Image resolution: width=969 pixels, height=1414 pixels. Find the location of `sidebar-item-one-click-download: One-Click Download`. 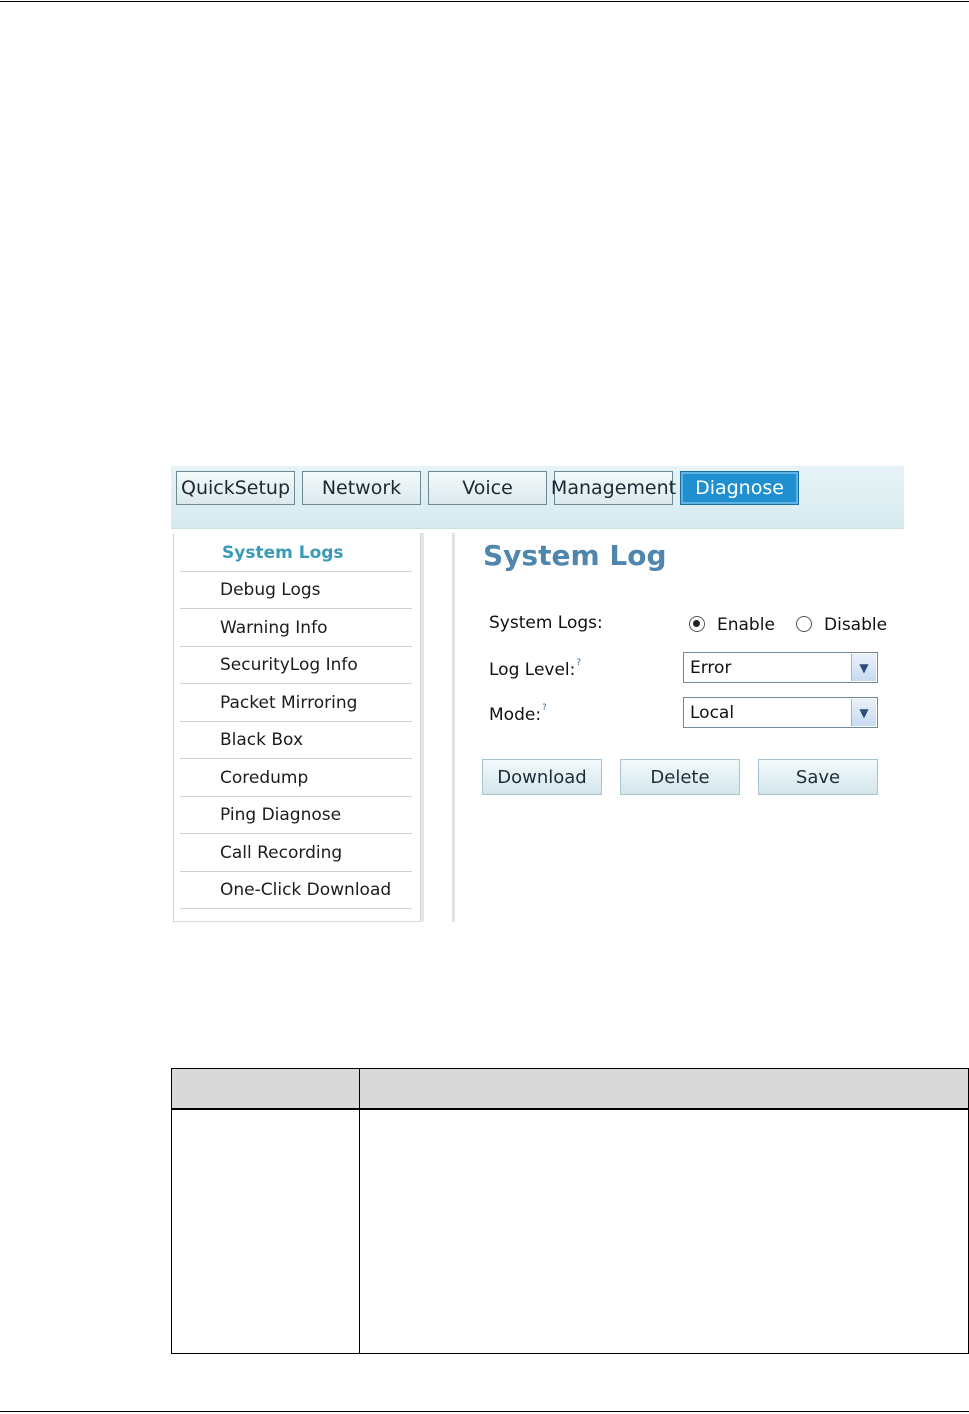

sidebar-item-one-click-download: One-Click Download is located at coordinates (296, 890).